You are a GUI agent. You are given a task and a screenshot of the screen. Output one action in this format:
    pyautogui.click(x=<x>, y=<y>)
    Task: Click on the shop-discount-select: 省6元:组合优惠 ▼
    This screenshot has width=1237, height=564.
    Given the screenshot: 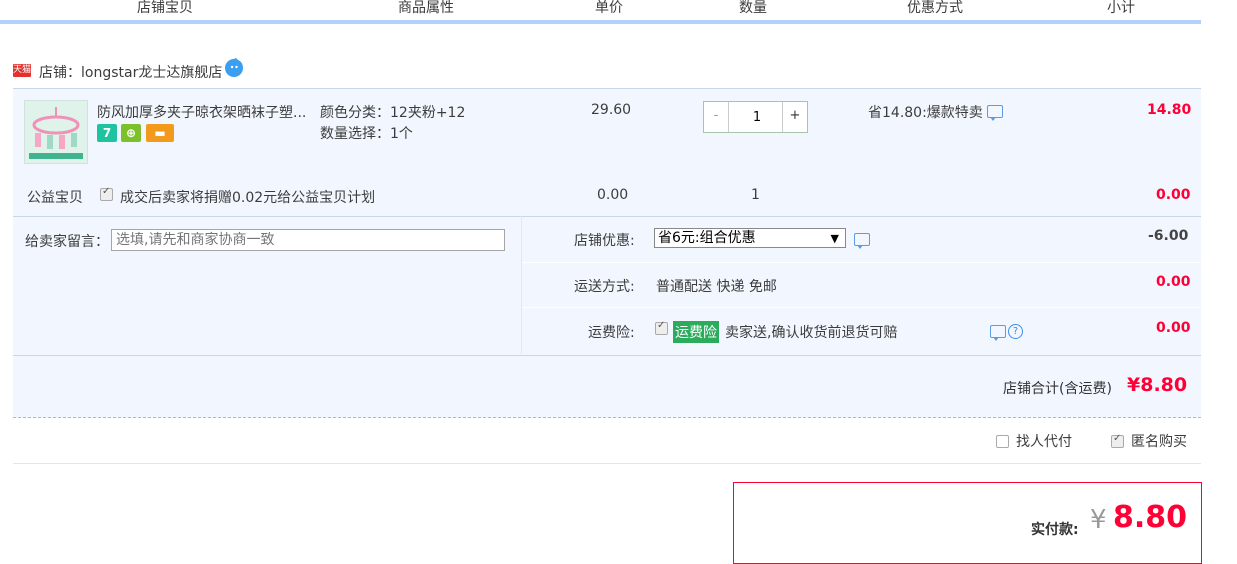 What is the action you would take?
    pyautogui.click(x=750, y=238)
    